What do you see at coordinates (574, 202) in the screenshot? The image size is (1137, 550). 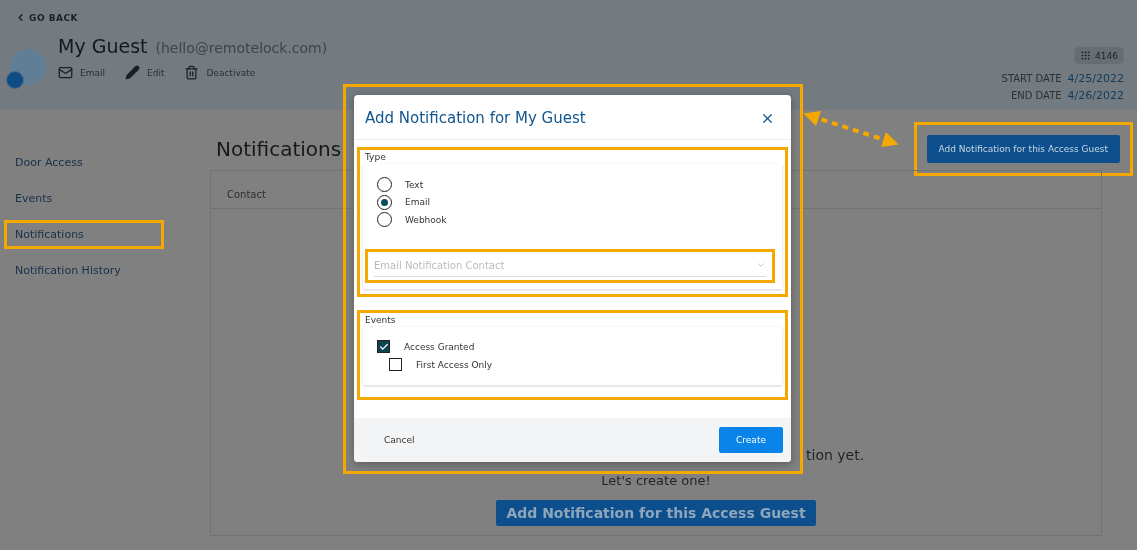 I see `radio-option: Email` at bounding box center [574, 202].